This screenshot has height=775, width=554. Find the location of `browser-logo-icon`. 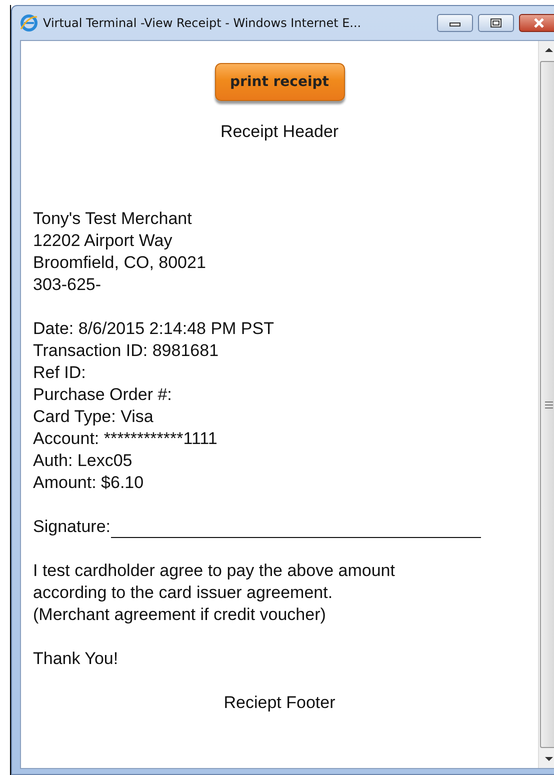

browser-logo-icon is located at coordinates (29, 23).